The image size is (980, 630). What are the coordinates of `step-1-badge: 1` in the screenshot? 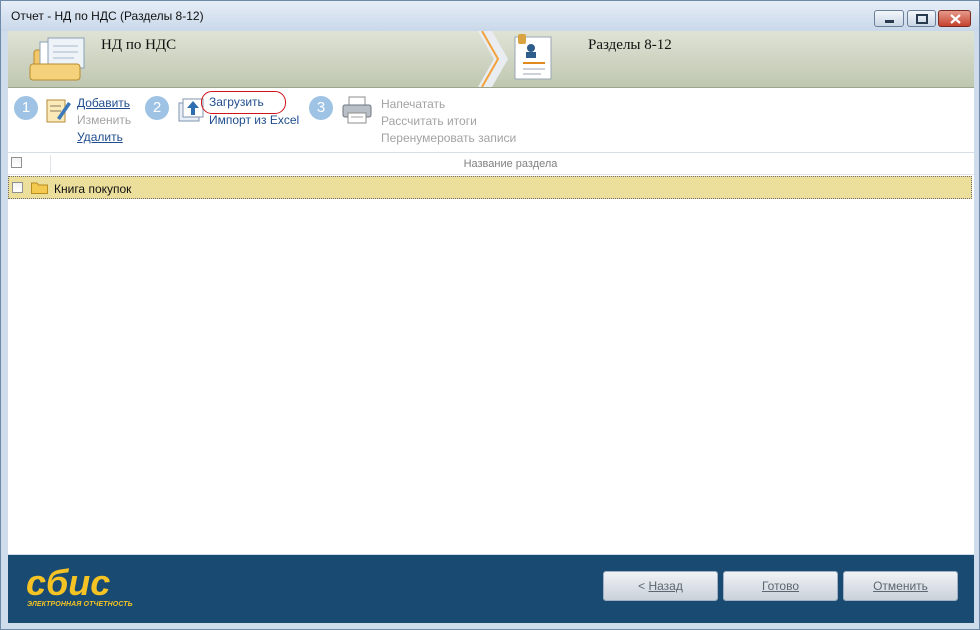 It's located at (26, 108).